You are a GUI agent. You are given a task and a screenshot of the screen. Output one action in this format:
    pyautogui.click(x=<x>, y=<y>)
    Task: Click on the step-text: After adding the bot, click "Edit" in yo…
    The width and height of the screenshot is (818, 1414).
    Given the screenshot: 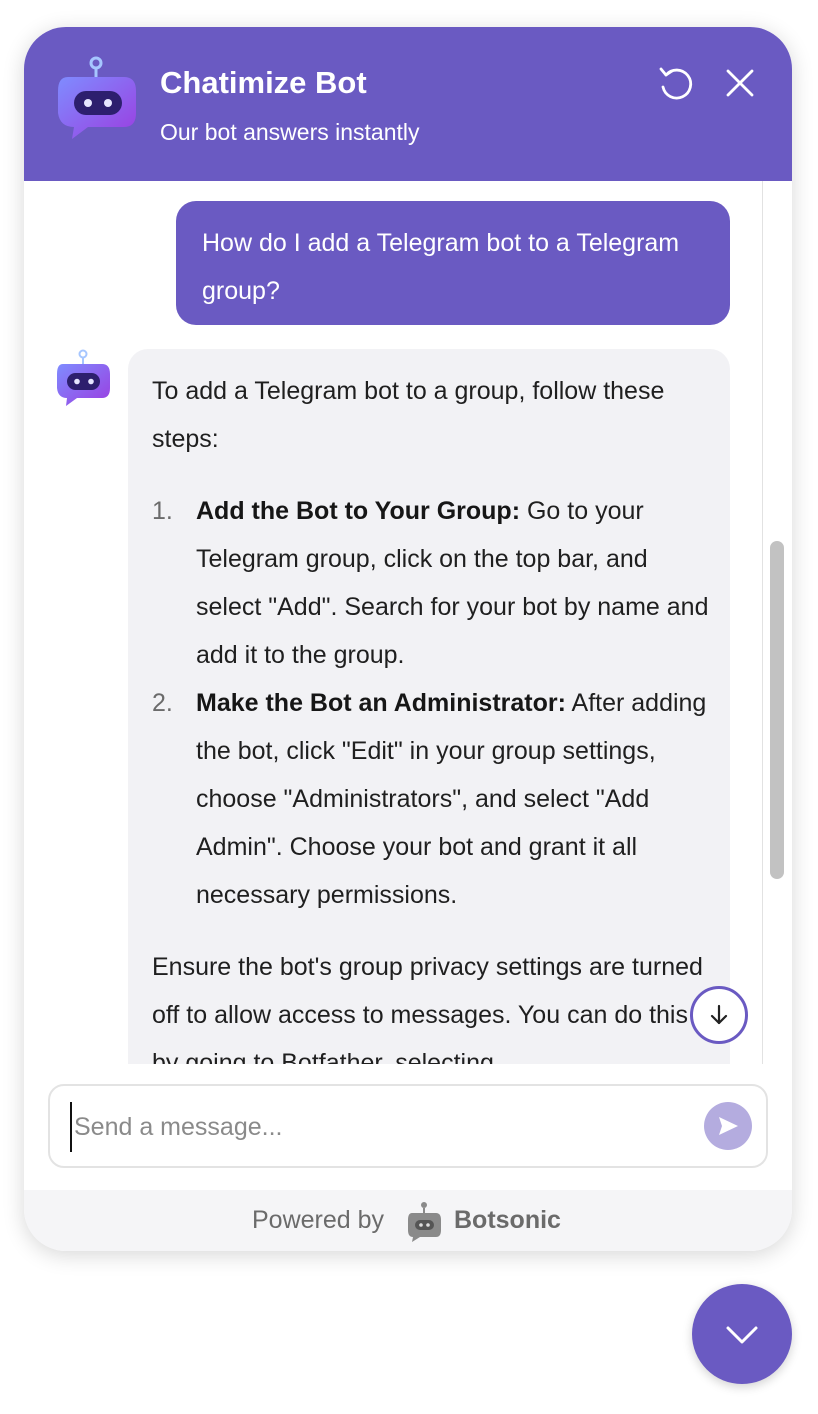 What is the action you would take?
    pyautogui.click(x=451, y=799)
    